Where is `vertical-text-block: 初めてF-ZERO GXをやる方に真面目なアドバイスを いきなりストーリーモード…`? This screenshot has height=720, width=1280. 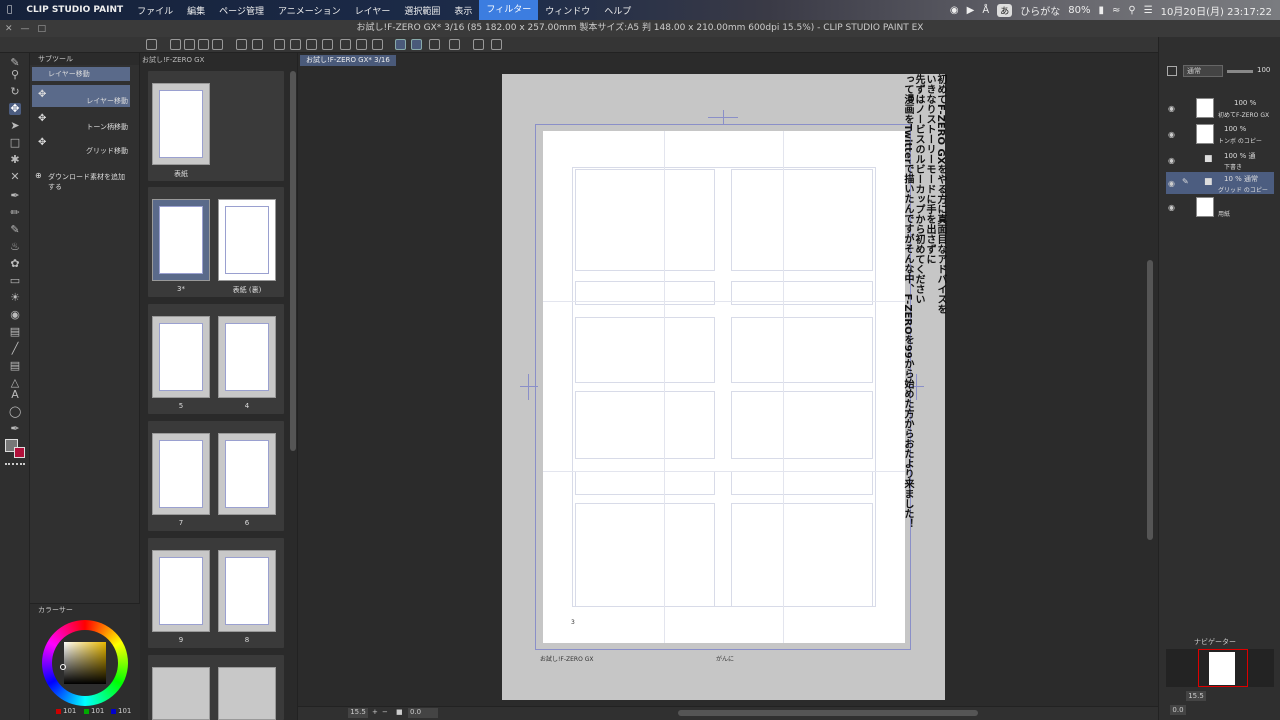
vertical-text-block: 初めてF-ZERO GXをやる方に真面目なアドバイスを いきなりストーリーモード… is located at coordinates (924, 354).